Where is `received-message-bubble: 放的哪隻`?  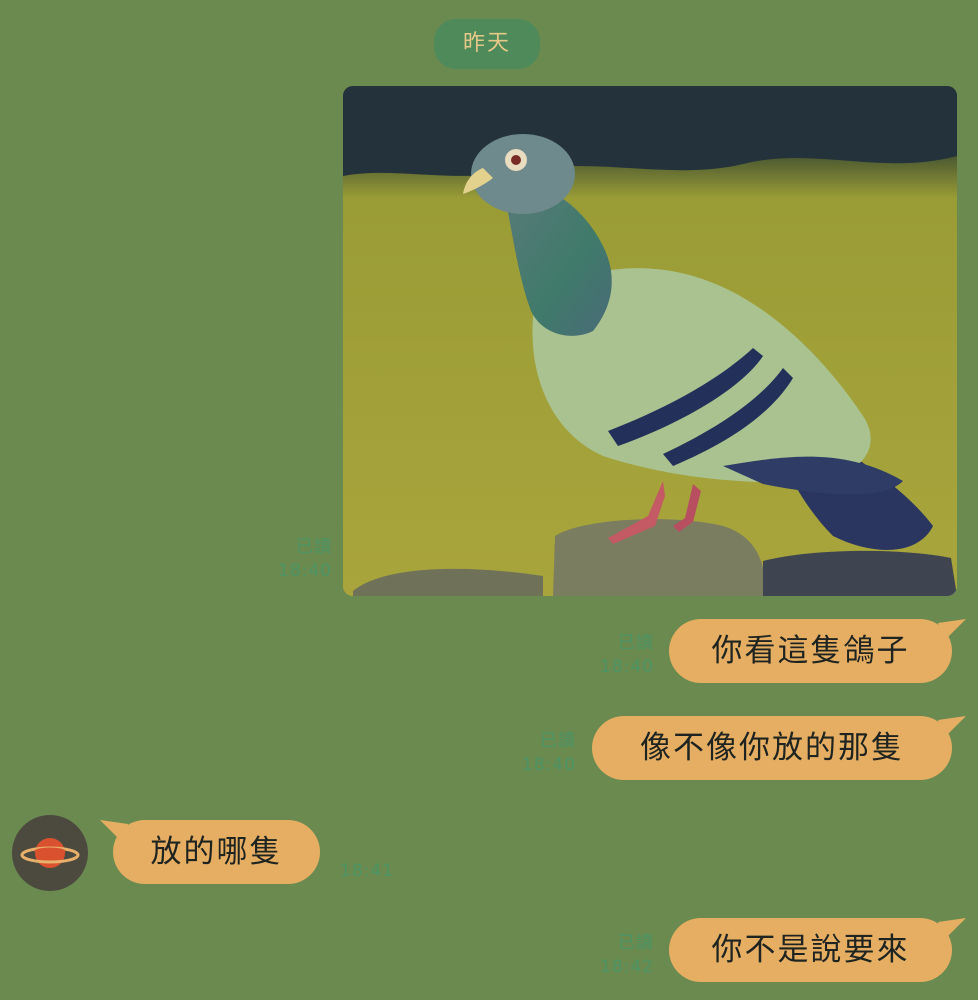 received-message-bubble: 放的哪隻 is located at coordinates (216, 852).